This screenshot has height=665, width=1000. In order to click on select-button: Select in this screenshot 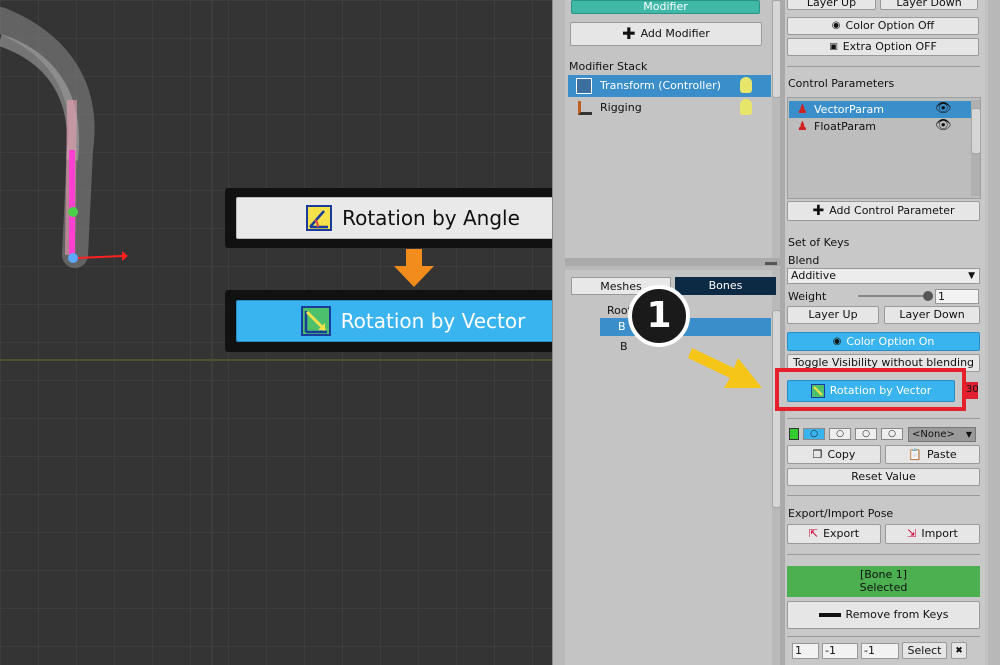, I will do `click(924, 650)`.